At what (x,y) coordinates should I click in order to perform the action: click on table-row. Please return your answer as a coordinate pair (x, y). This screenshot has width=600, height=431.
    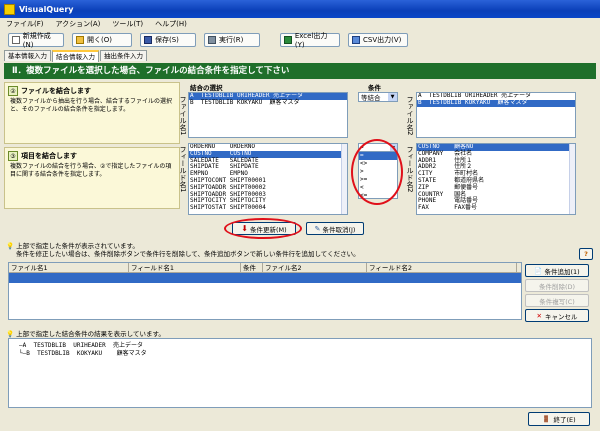
    Looking at the image, I should click on (265, 278).